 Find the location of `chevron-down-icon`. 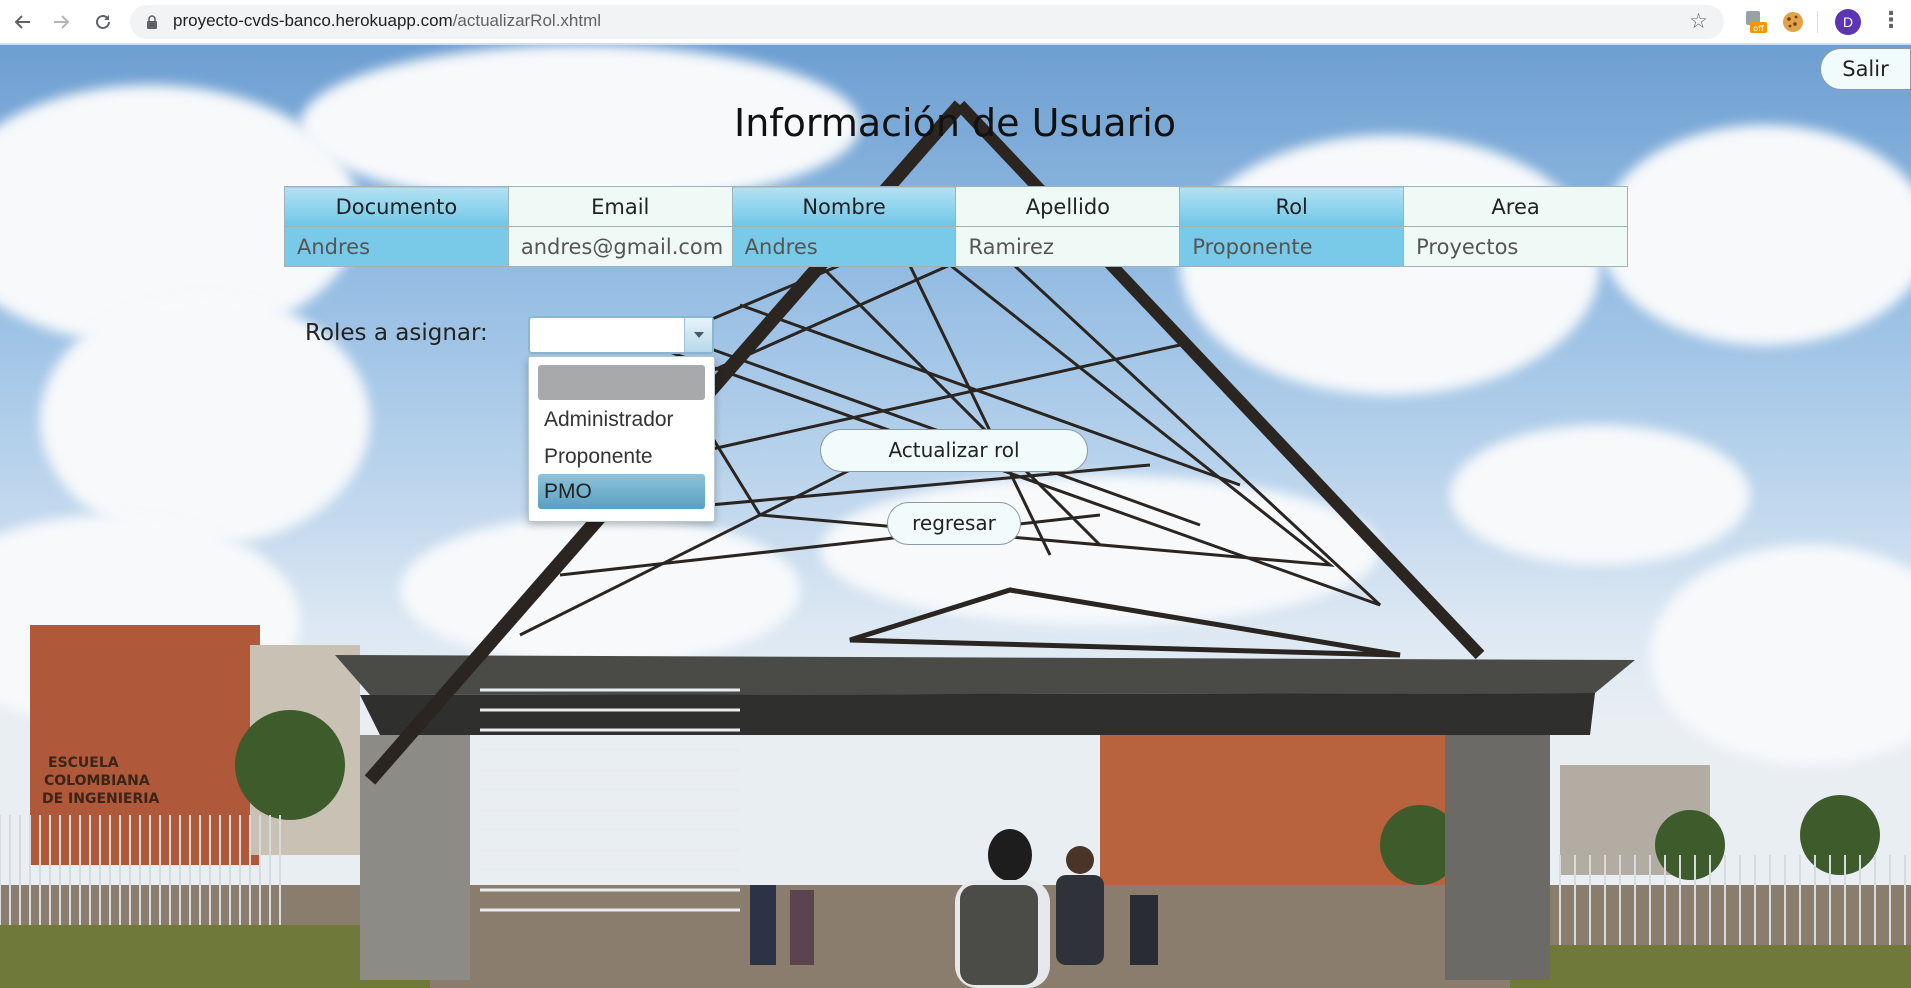

chevron-down-icon is located at coordinates (699, 335).